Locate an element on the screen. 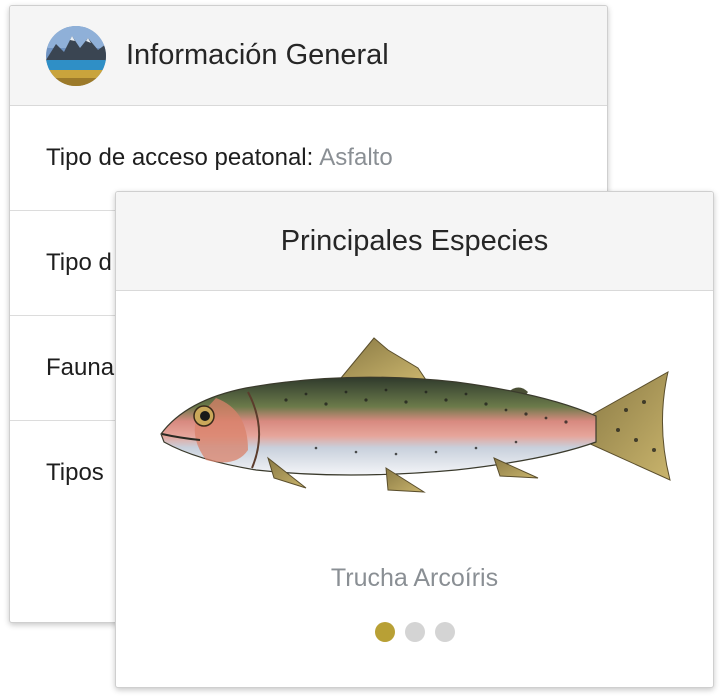 The image size is (722, 700). species-card-title: Principales Especies is located at coordinates (414, 240).